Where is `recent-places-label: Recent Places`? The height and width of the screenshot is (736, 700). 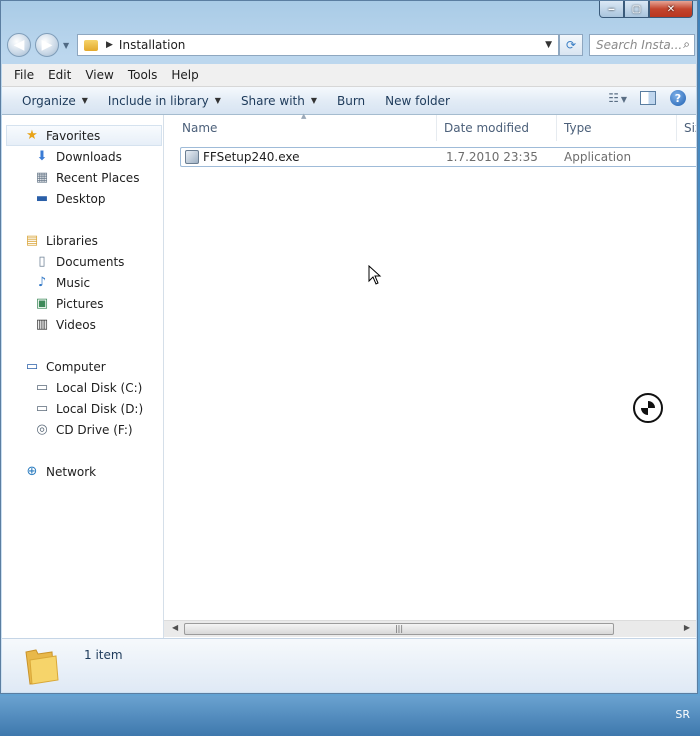
recent-places-label: Recent Places is located at coordinates (98, 177).